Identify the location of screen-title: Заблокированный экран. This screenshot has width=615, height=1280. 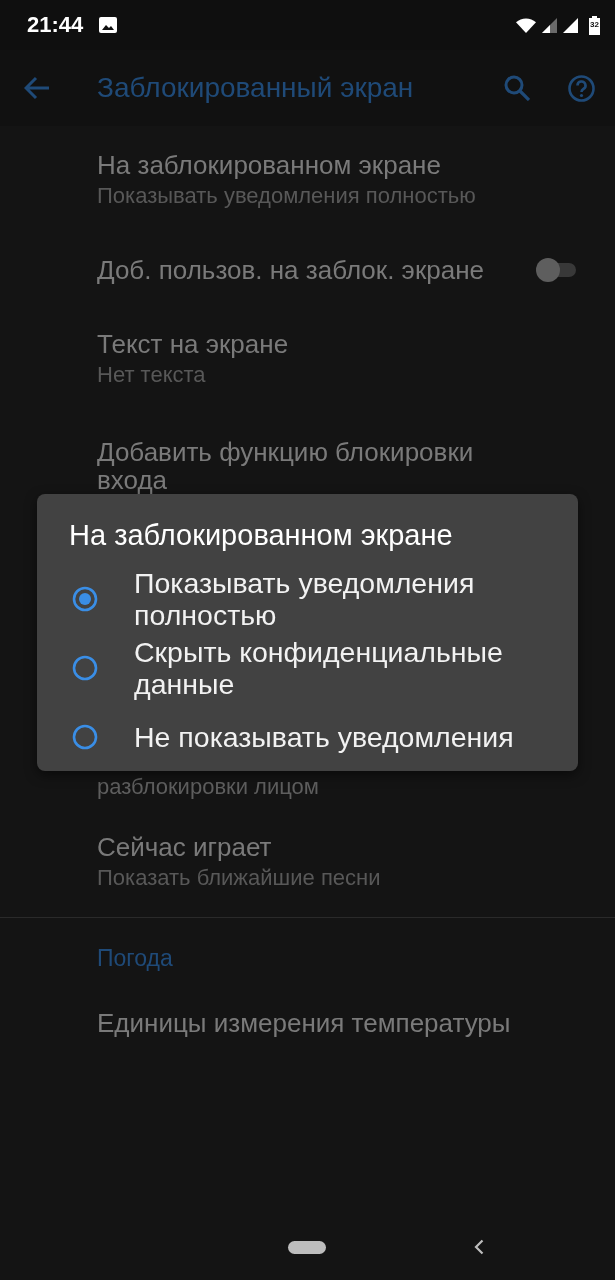
(255, 88).